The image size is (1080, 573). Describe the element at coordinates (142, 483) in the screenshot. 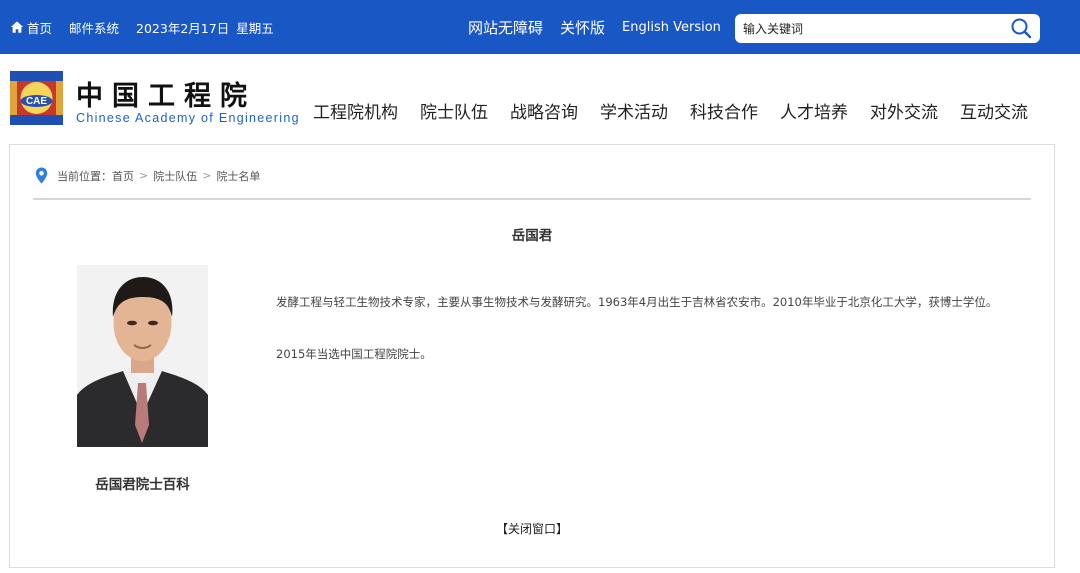

I see `academician-baike-link: 岳国君院士百科` at that location.